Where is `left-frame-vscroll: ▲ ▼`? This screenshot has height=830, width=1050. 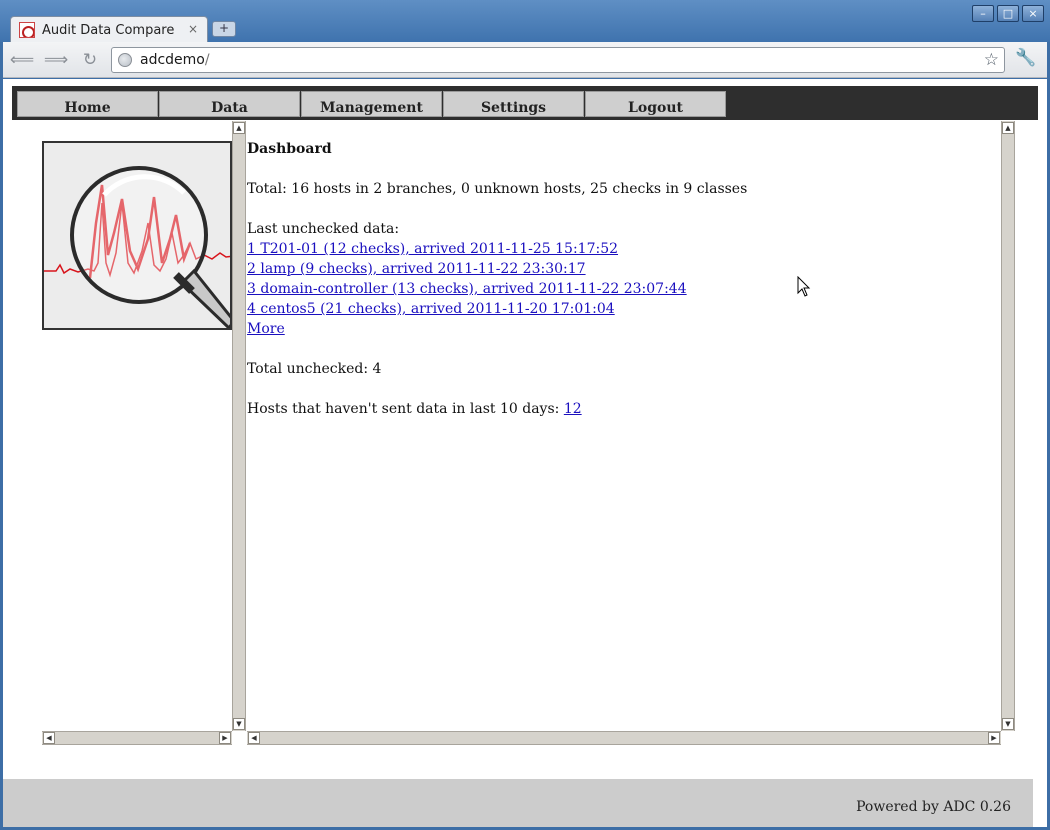
left-frame-vscroll: ▲ ▼ is located at coordinates (239, 426).